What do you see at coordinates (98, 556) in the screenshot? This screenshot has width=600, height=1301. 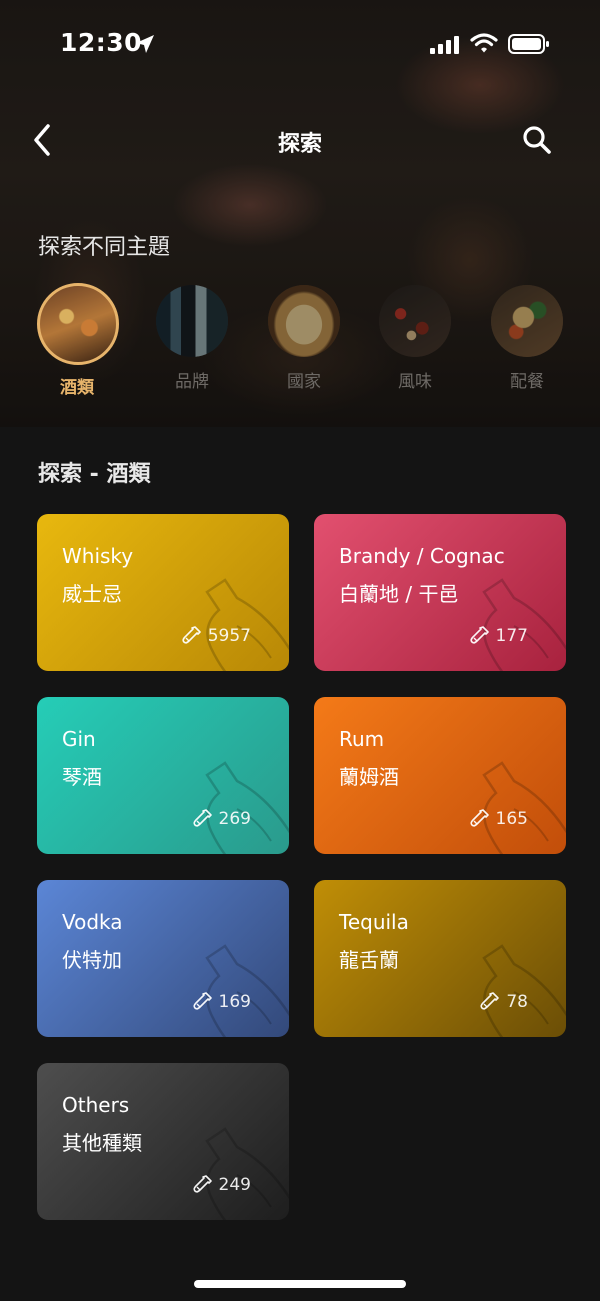 I see `category-name: Whisky` at bounding box center [98, 556].